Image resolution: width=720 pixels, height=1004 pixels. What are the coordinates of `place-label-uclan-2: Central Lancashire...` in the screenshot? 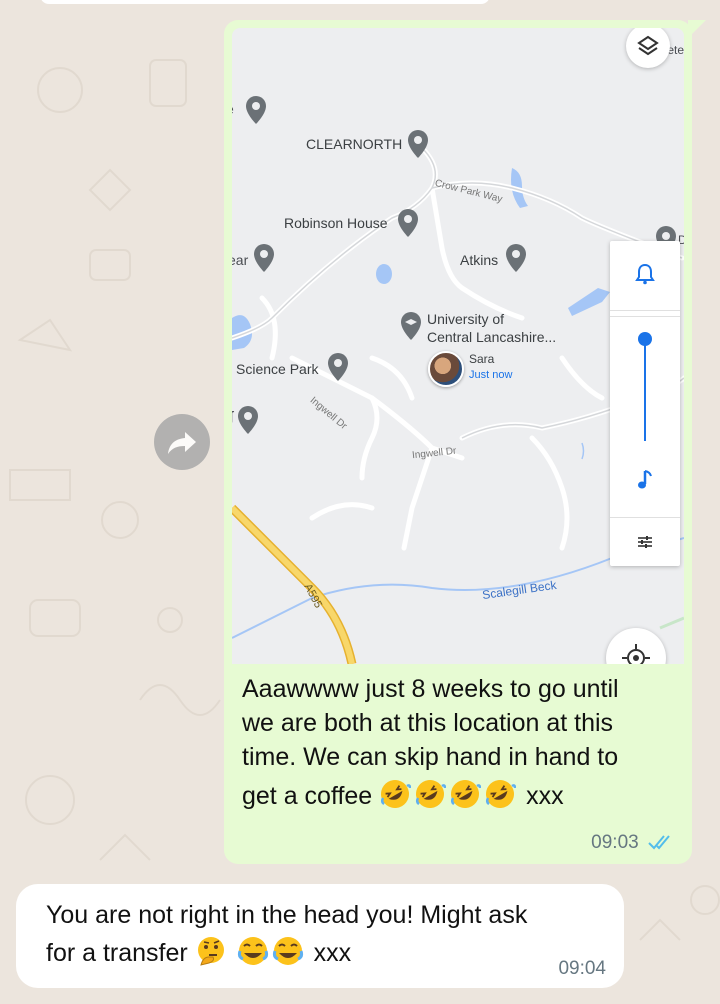 It's located at (492, 337).